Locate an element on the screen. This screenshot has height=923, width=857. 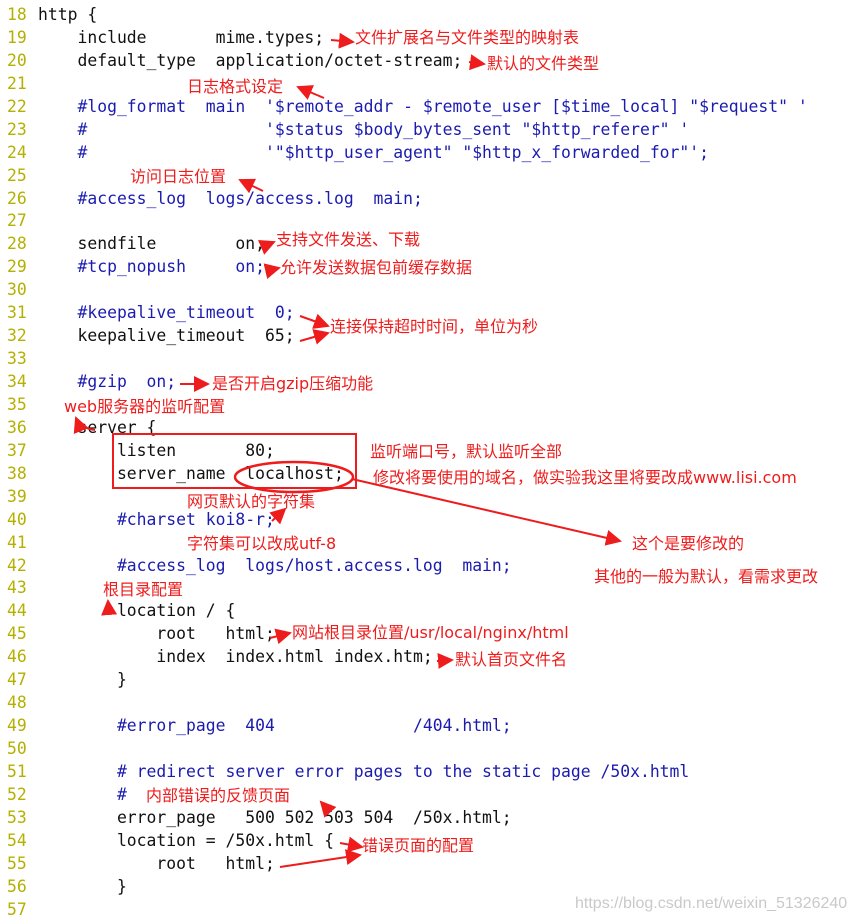
line-number: 44 is located at coordinates (17, 611).